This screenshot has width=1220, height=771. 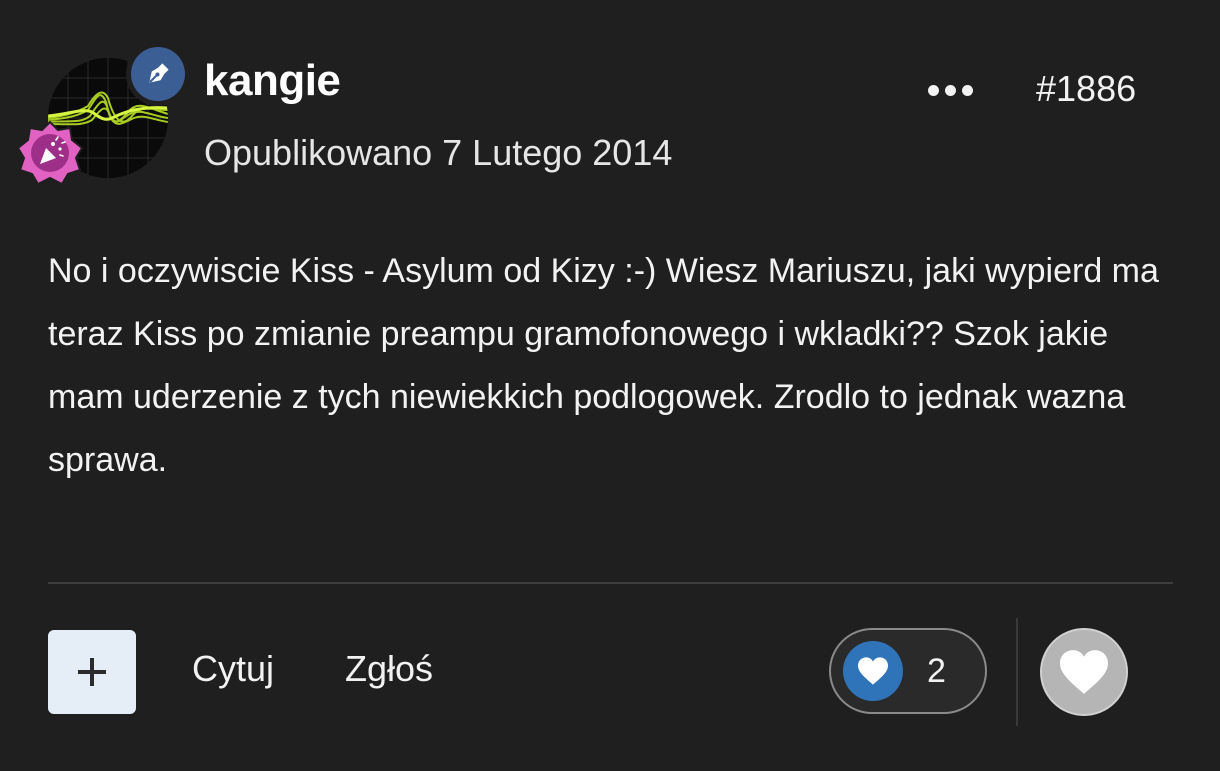 I want to click on multiquote-add-button, so click(x=92, y=672).